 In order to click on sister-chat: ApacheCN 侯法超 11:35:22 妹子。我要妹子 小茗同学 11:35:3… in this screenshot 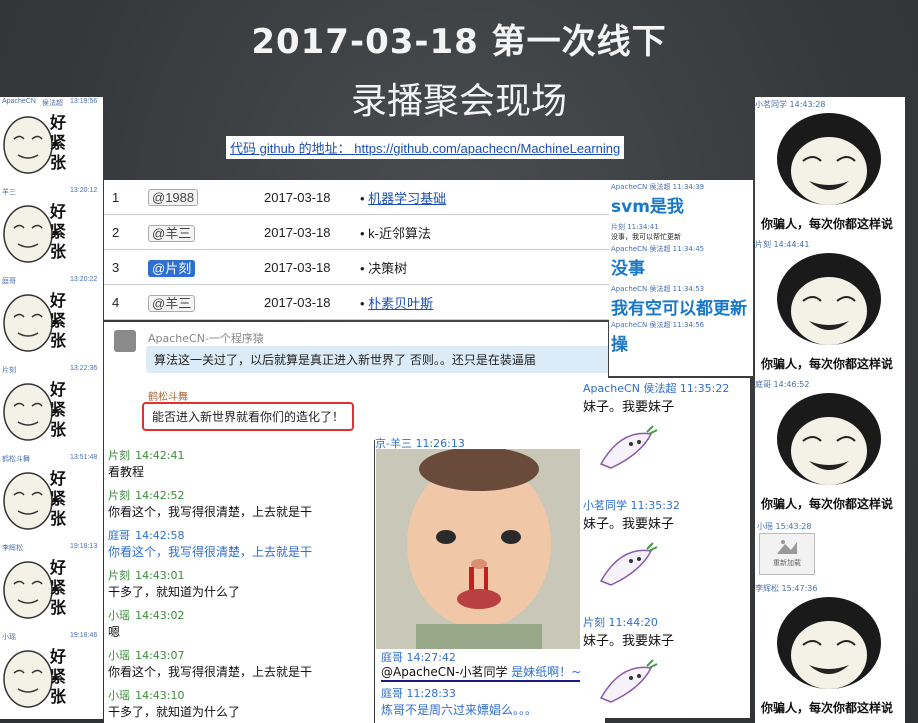, I will do `click(665, 548)`.